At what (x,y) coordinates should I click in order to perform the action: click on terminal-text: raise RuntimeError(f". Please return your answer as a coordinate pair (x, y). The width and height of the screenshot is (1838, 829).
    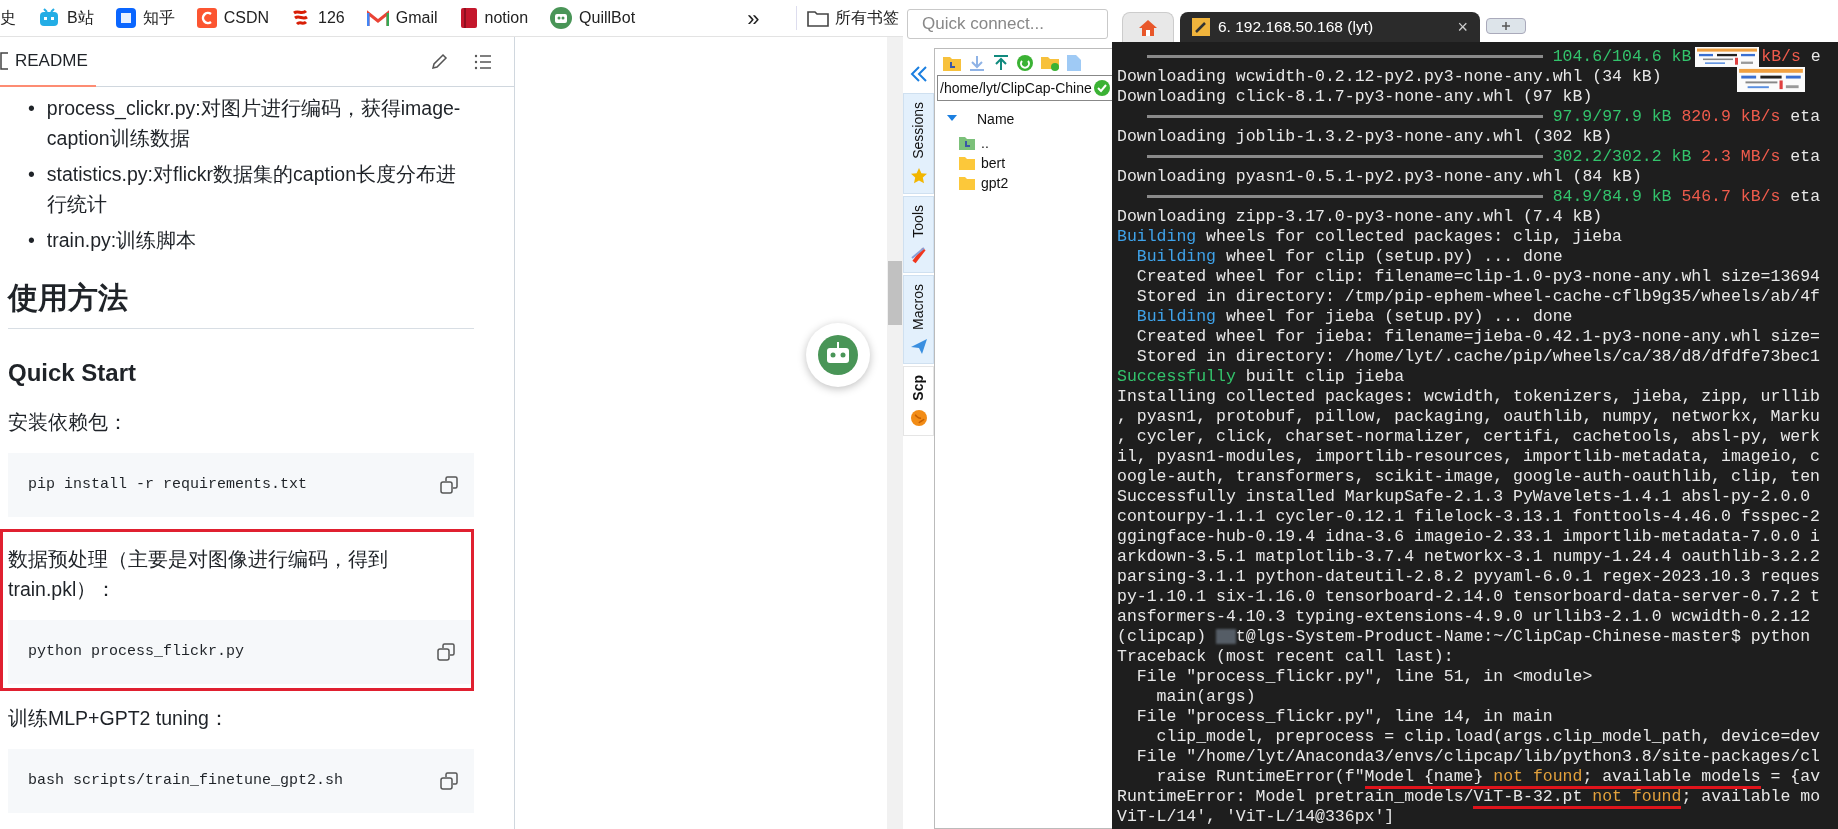
    Looking at the image, I should click on (1260, 776).